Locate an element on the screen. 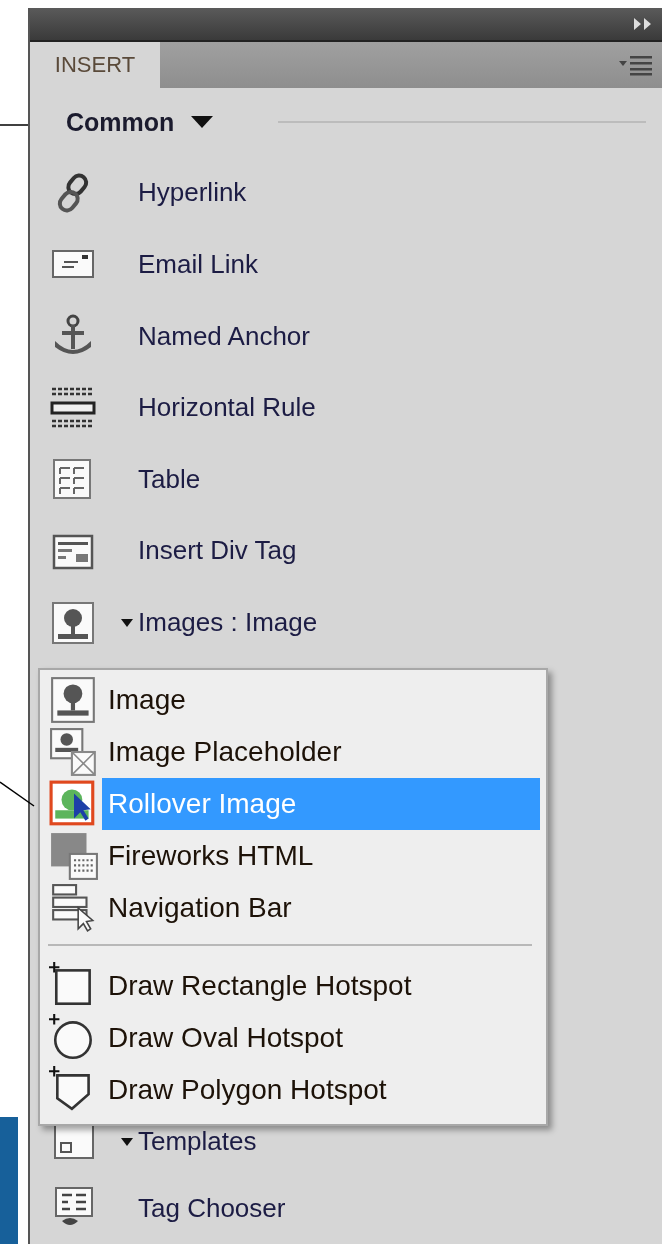 The width and height of the screenshot is (662, 1244). image-icon is located at coordinates (73, 622).